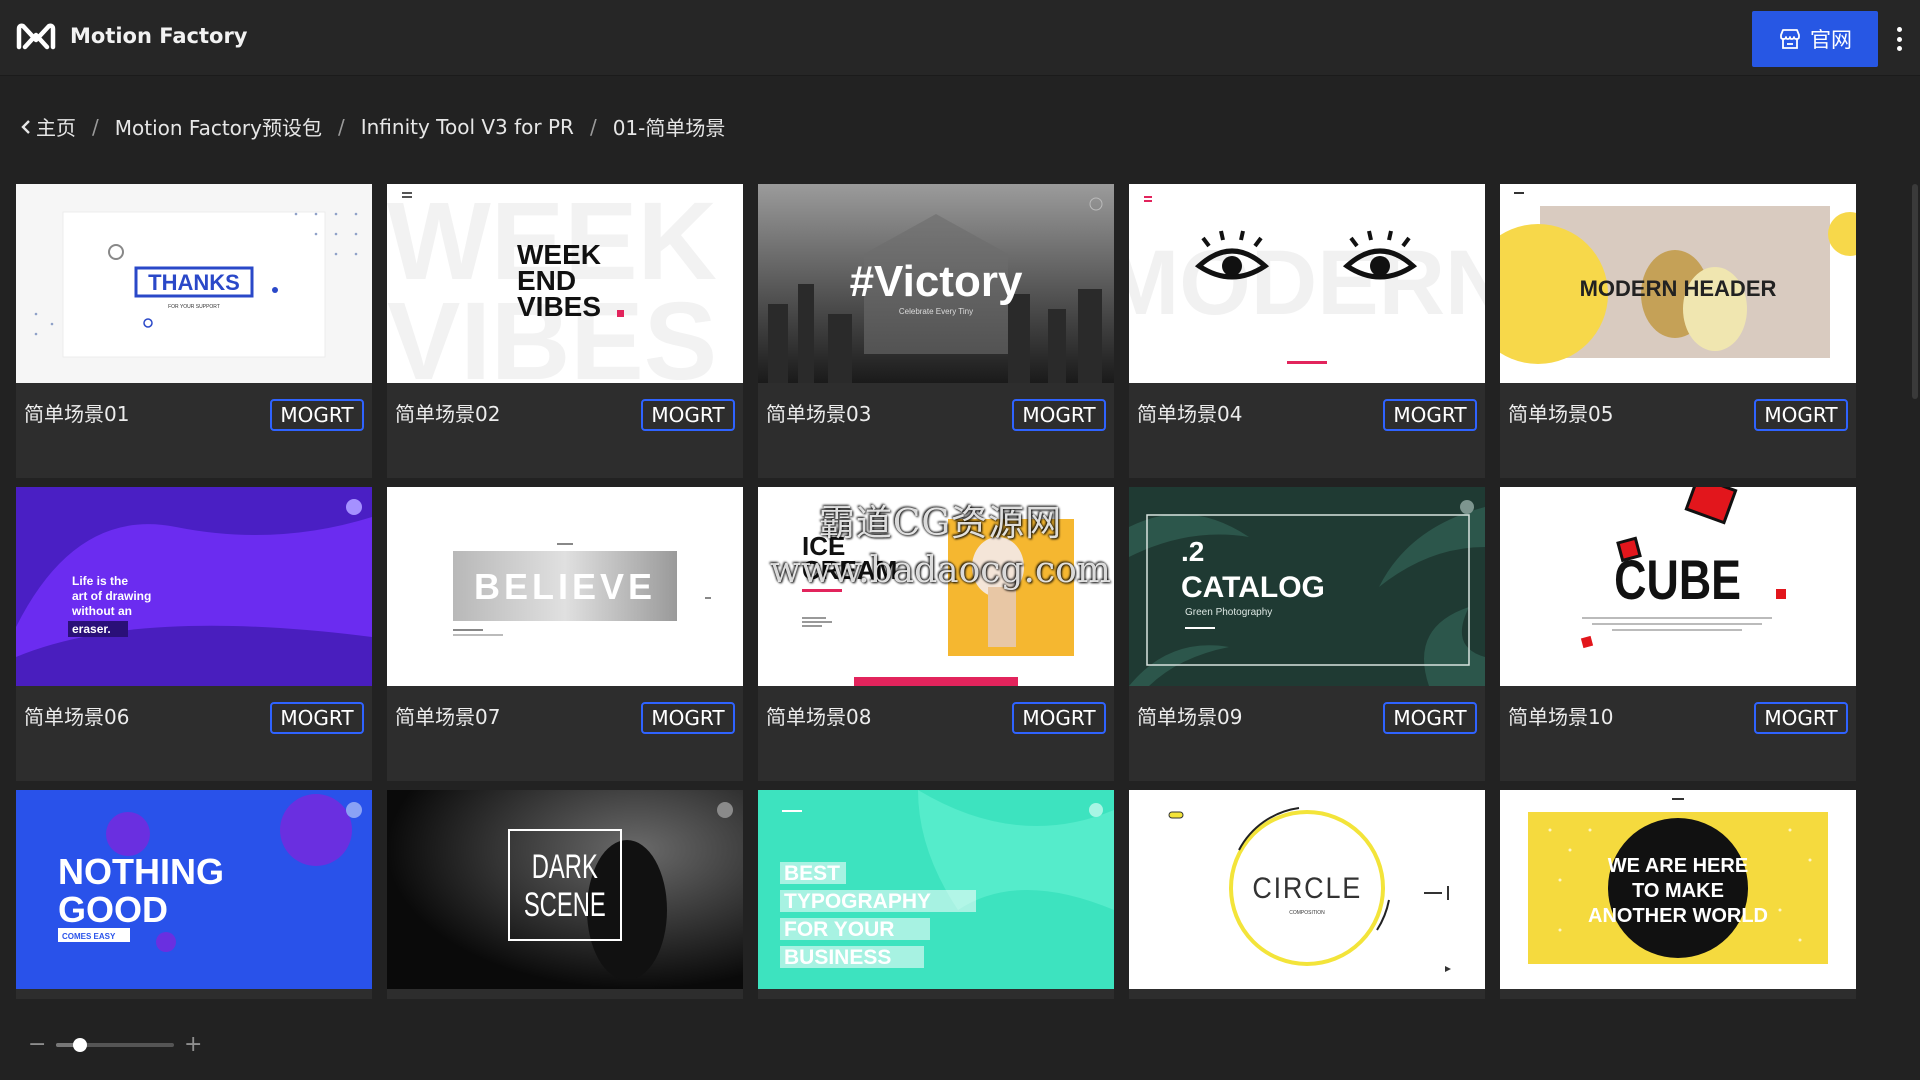 This screenshot has width=1920, height=1080. What do you see at coordinates (77, 414) in the screenshot?
I see `template-name: 简单场景01` at bounding box center [77, 414].